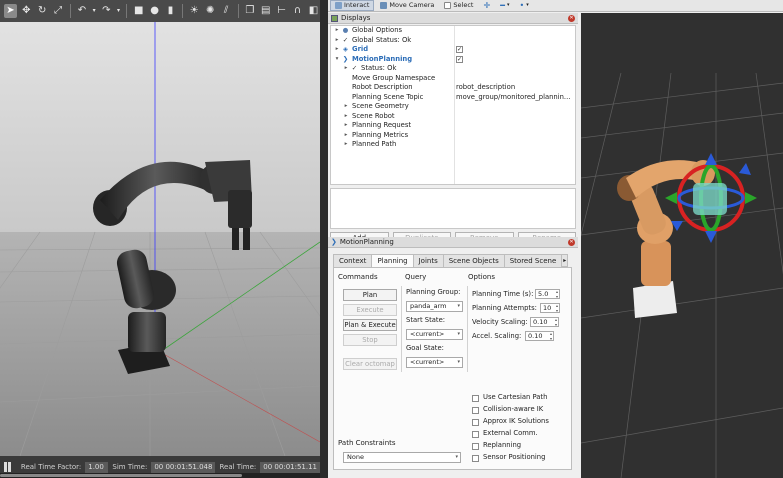 This screenshot has height=478, width=783. I want to click on planning-attempts-spinbox: 10 ▴ ▾, so click(550, 308).